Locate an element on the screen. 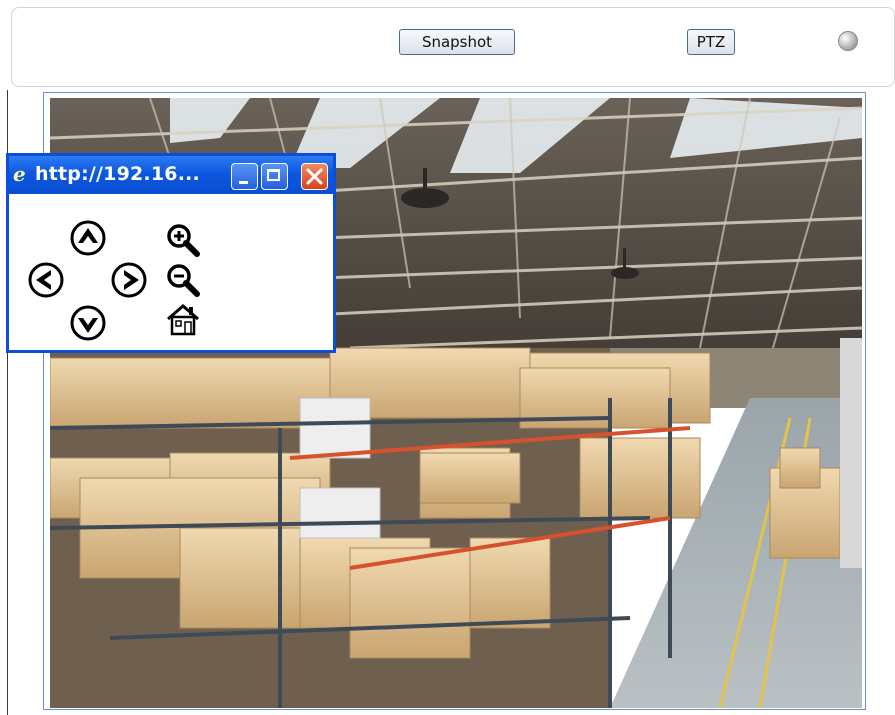 The width and height of the screenshot is (895, 715). snapshot-button: Snapshot is located at coordinates (457, 42).